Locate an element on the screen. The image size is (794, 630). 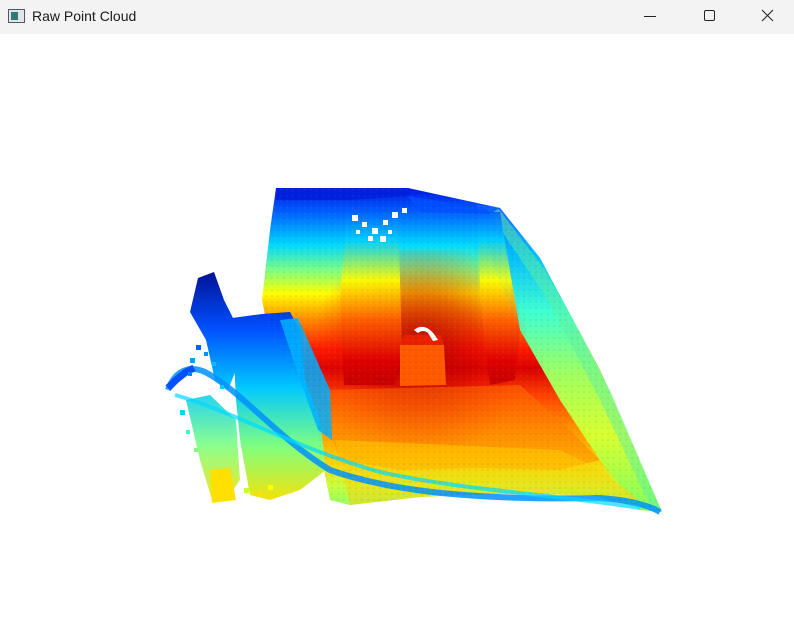
maximize-button is located at coordinates (709, 17).